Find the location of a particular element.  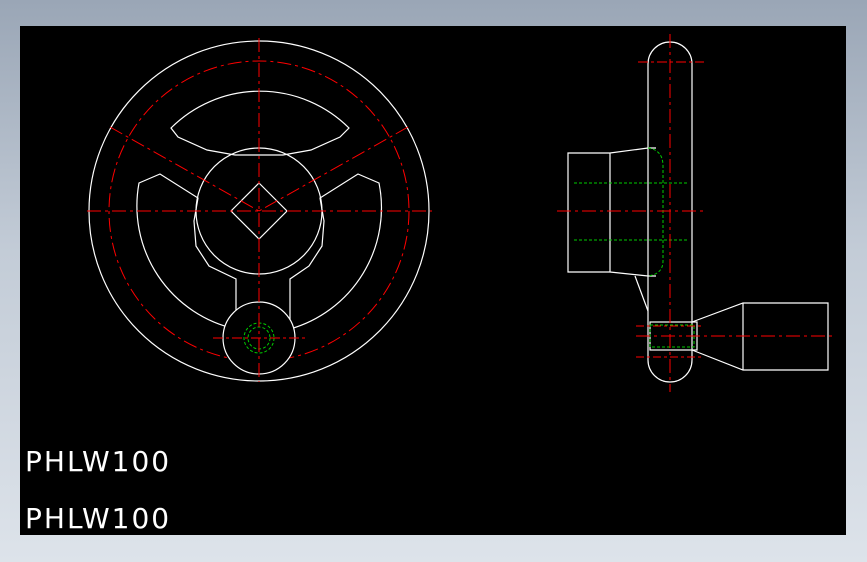

left-window-outline is located at coordinates (186, 251).